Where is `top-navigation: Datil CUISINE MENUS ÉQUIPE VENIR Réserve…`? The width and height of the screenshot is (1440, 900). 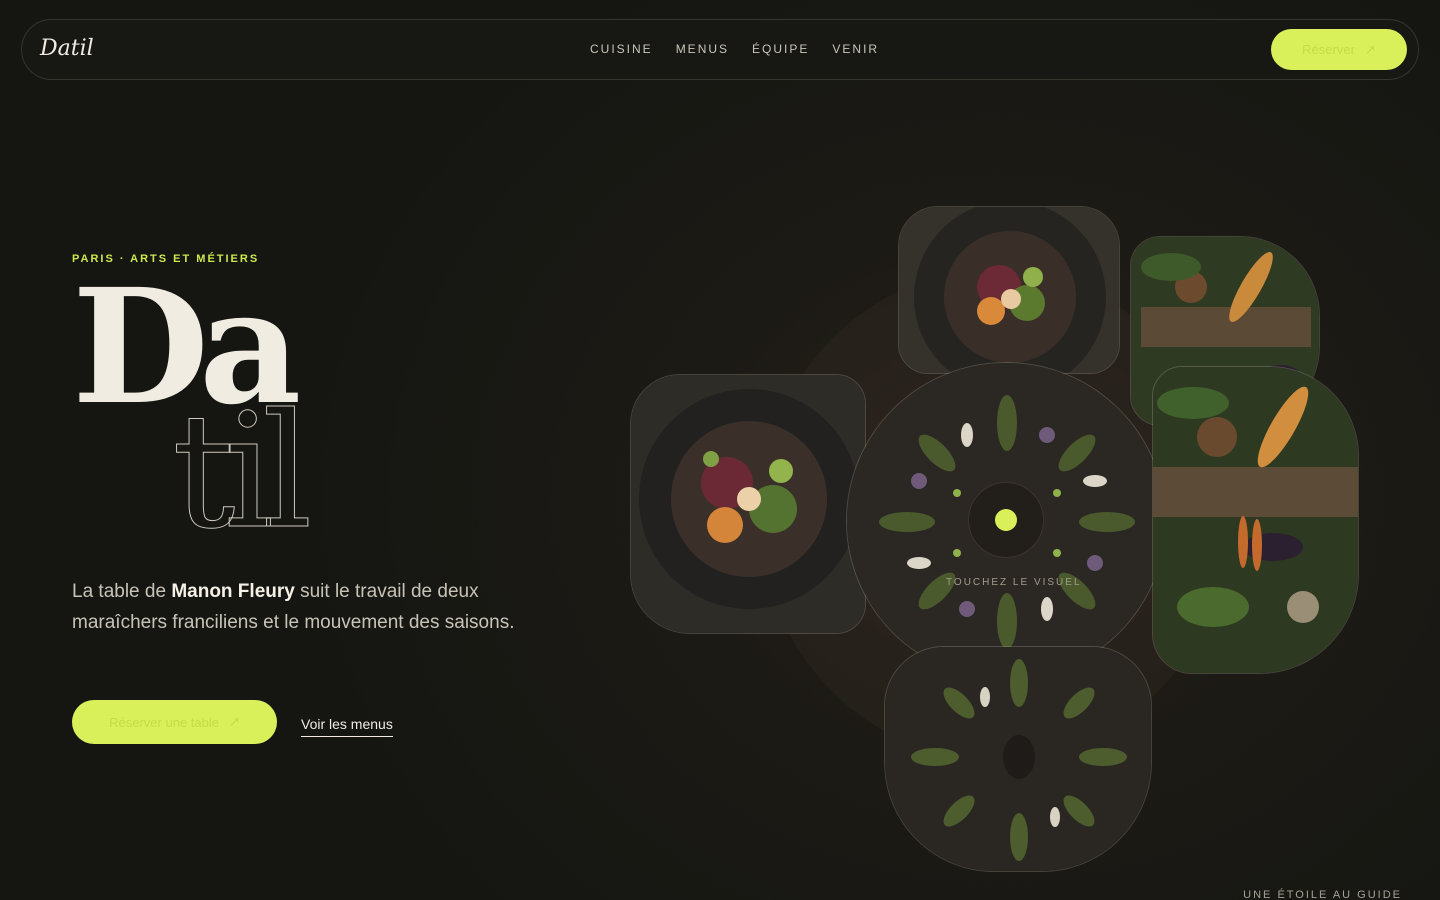
top-navigation: Datil CUISINE MENUS ÉQUIPE VENIR Réserve… is located at coordinates (720, 49).